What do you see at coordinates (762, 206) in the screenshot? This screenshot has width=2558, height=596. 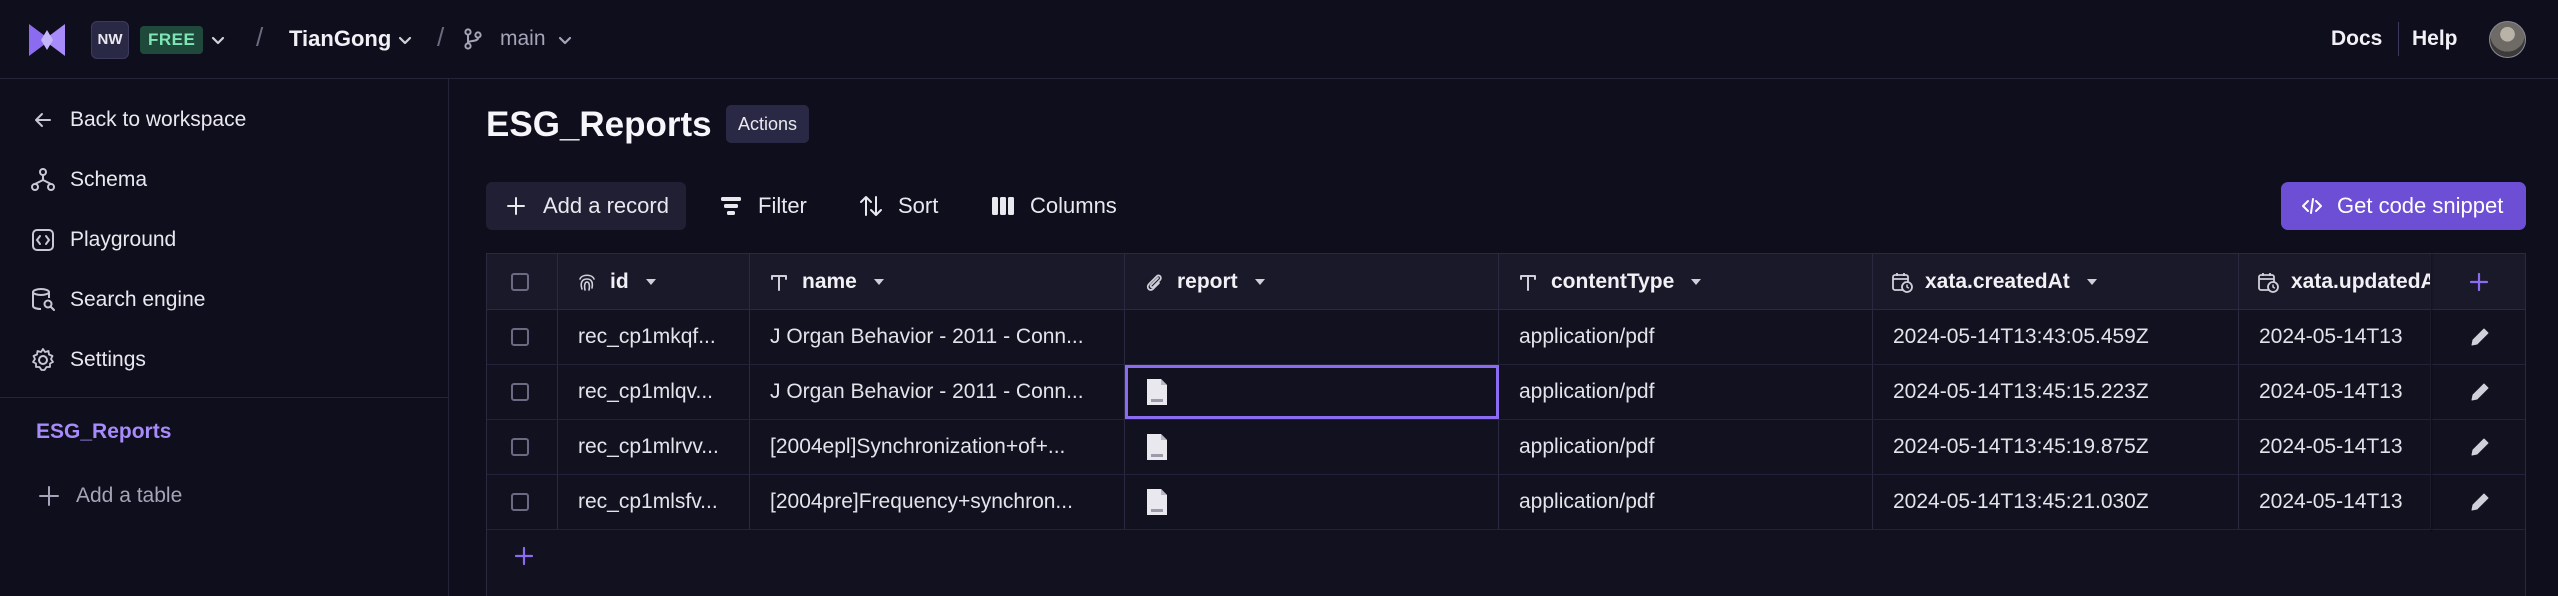 I see `filter-button: Filter` at bounding box center [762, 206].